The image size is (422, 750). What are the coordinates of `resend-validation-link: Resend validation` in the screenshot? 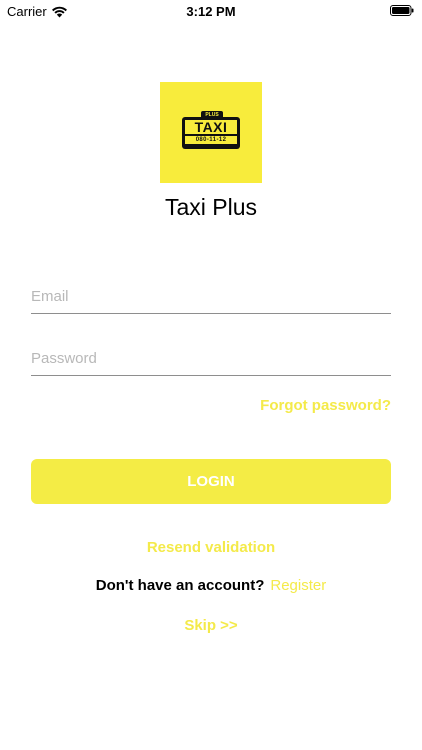 It's located at (211, 547).